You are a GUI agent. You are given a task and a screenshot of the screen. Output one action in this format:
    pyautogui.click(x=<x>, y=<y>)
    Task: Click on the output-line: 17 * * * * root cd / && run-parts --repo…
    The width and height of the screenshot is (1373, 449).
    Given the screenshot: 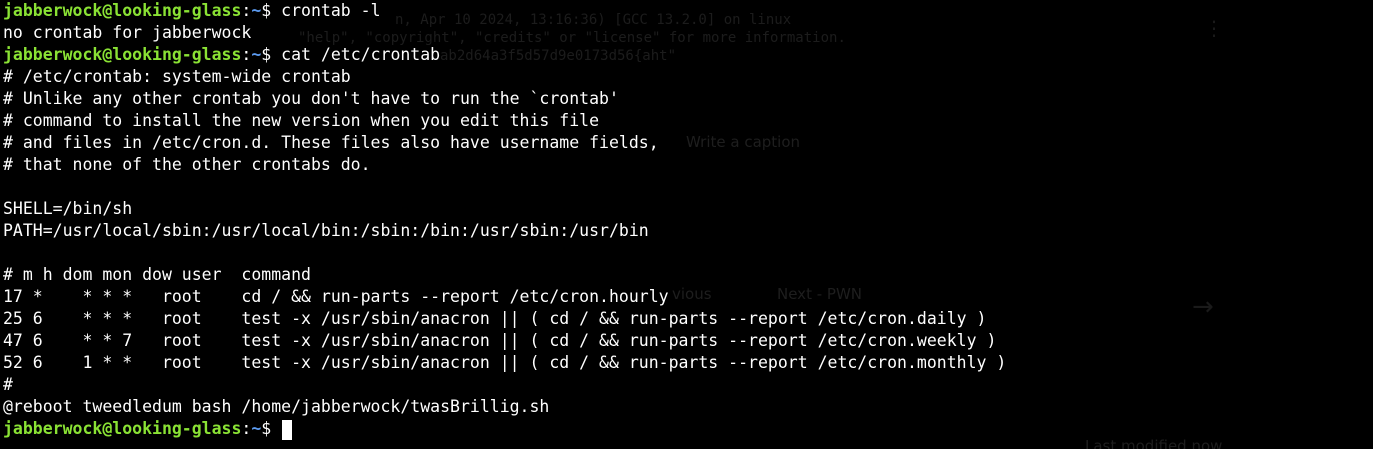 What is the action you would take?
    pyautogui.click(x=336, y=296)
    